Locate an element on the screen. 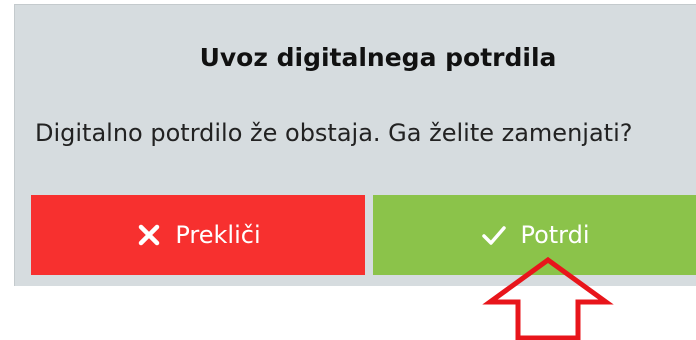 The width and height of the screenshot is (696, 340). dialog-title: Uvoz digitalnega potrdila is located at coordinates (378, 57).